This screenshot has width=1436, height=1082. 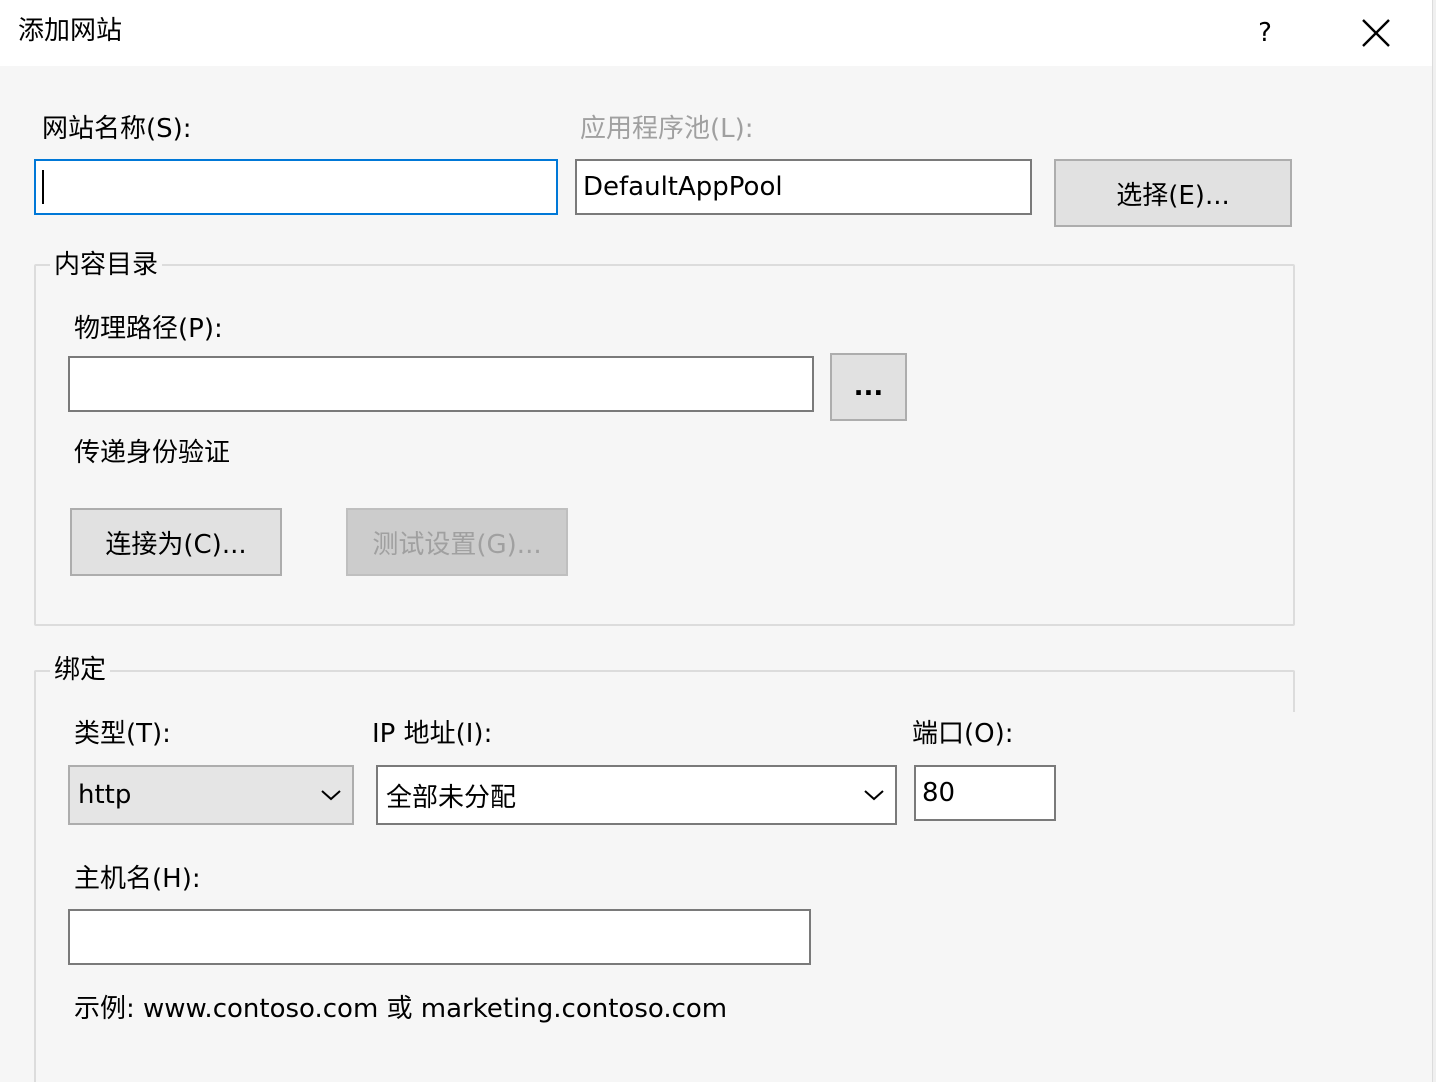 I want to click on title-bar: 添加网站 ?, so click(x=718, y=33).